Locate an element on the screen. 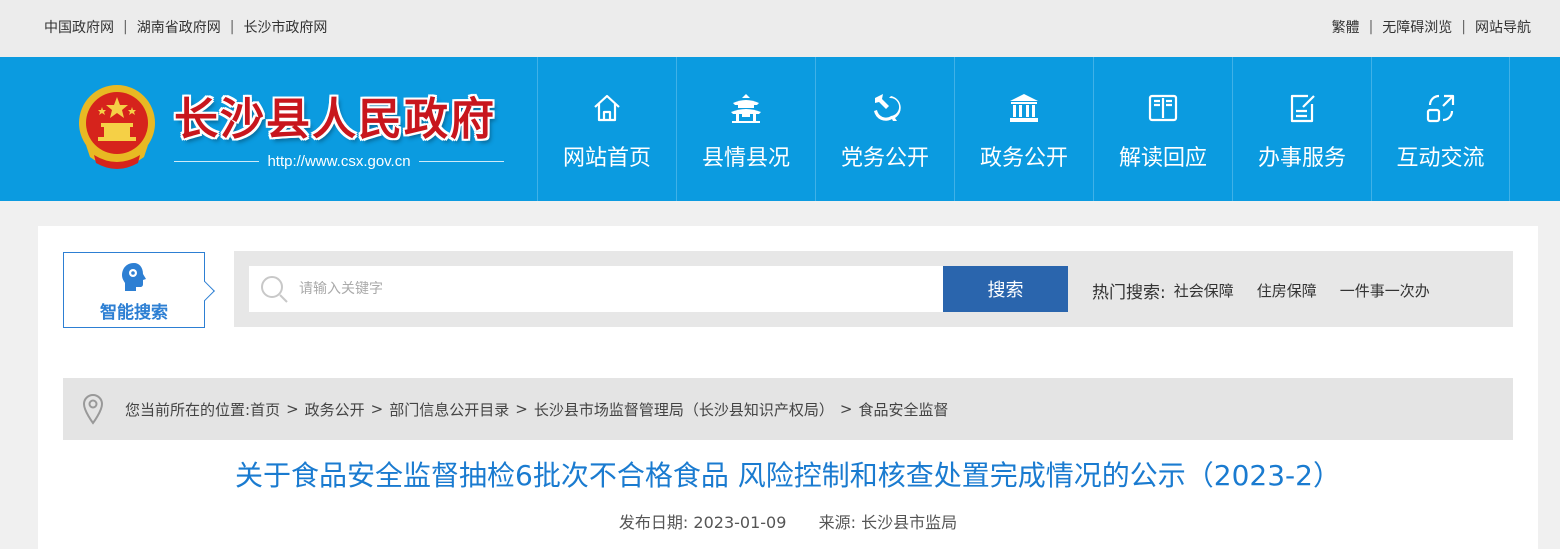 The height and width of the screenshot is (549, 1560). edit-note-icon is located at coordinates (1302, 108).